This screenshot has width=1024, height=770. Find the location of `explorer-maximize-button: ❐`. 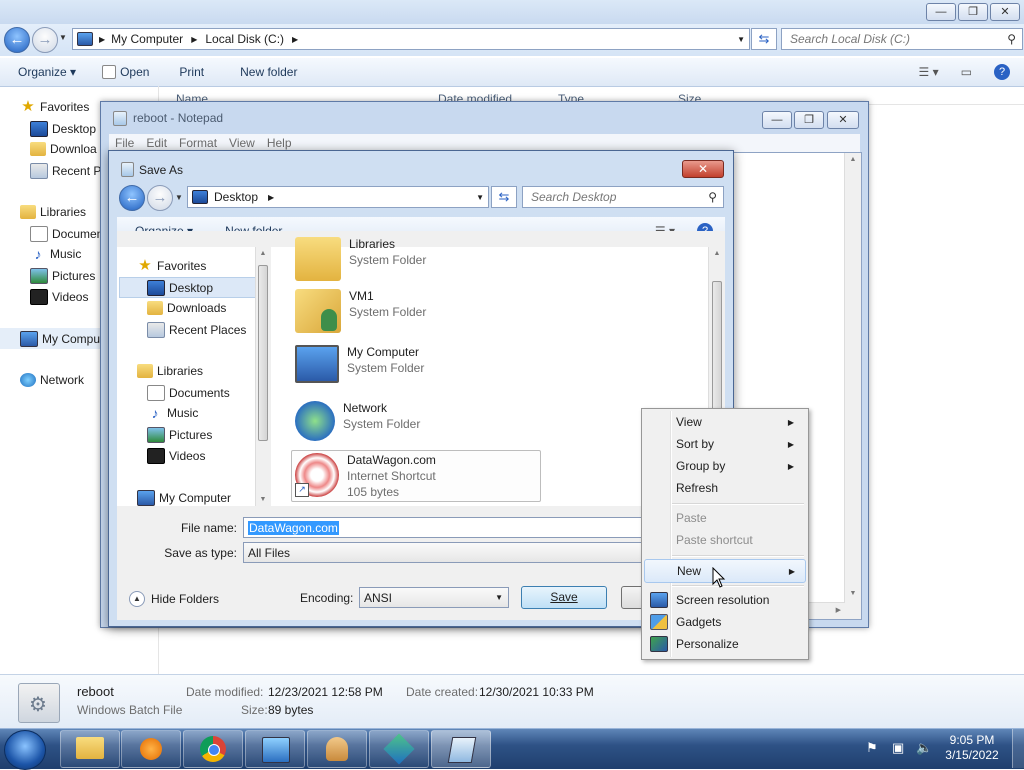

explorer-maximize-button: ❐ is located at coordinates (973, 12).